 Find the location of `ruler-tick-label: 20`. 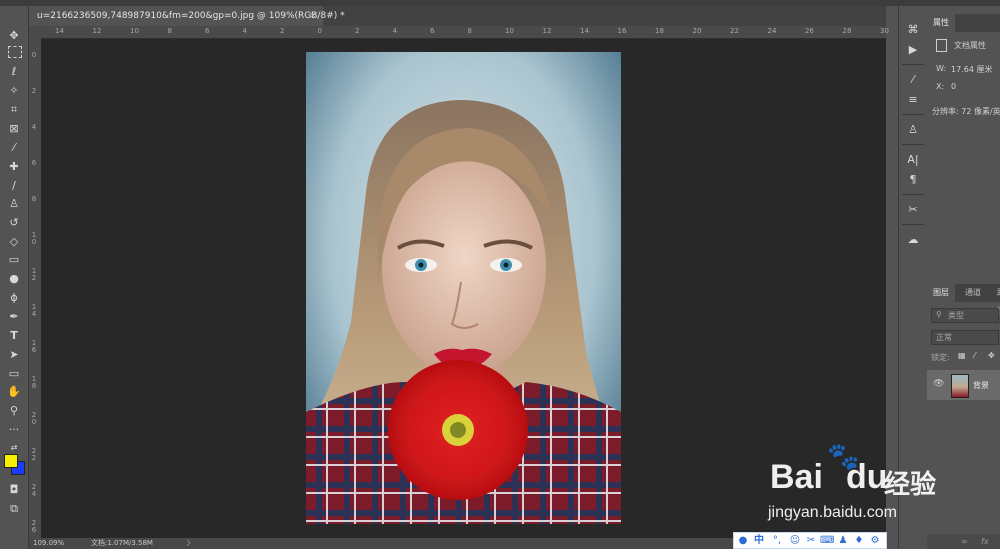

ruler-tick-label: 20 is located at coordinates (697, 31).